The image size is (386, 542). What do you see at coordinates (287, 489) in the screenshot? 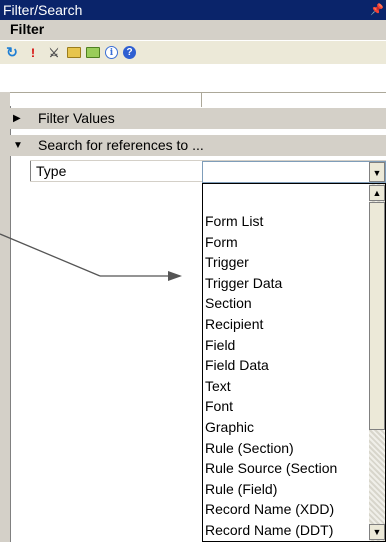
I see `dropdown-option: Rule (Field)` at bounding box center [287, 489].